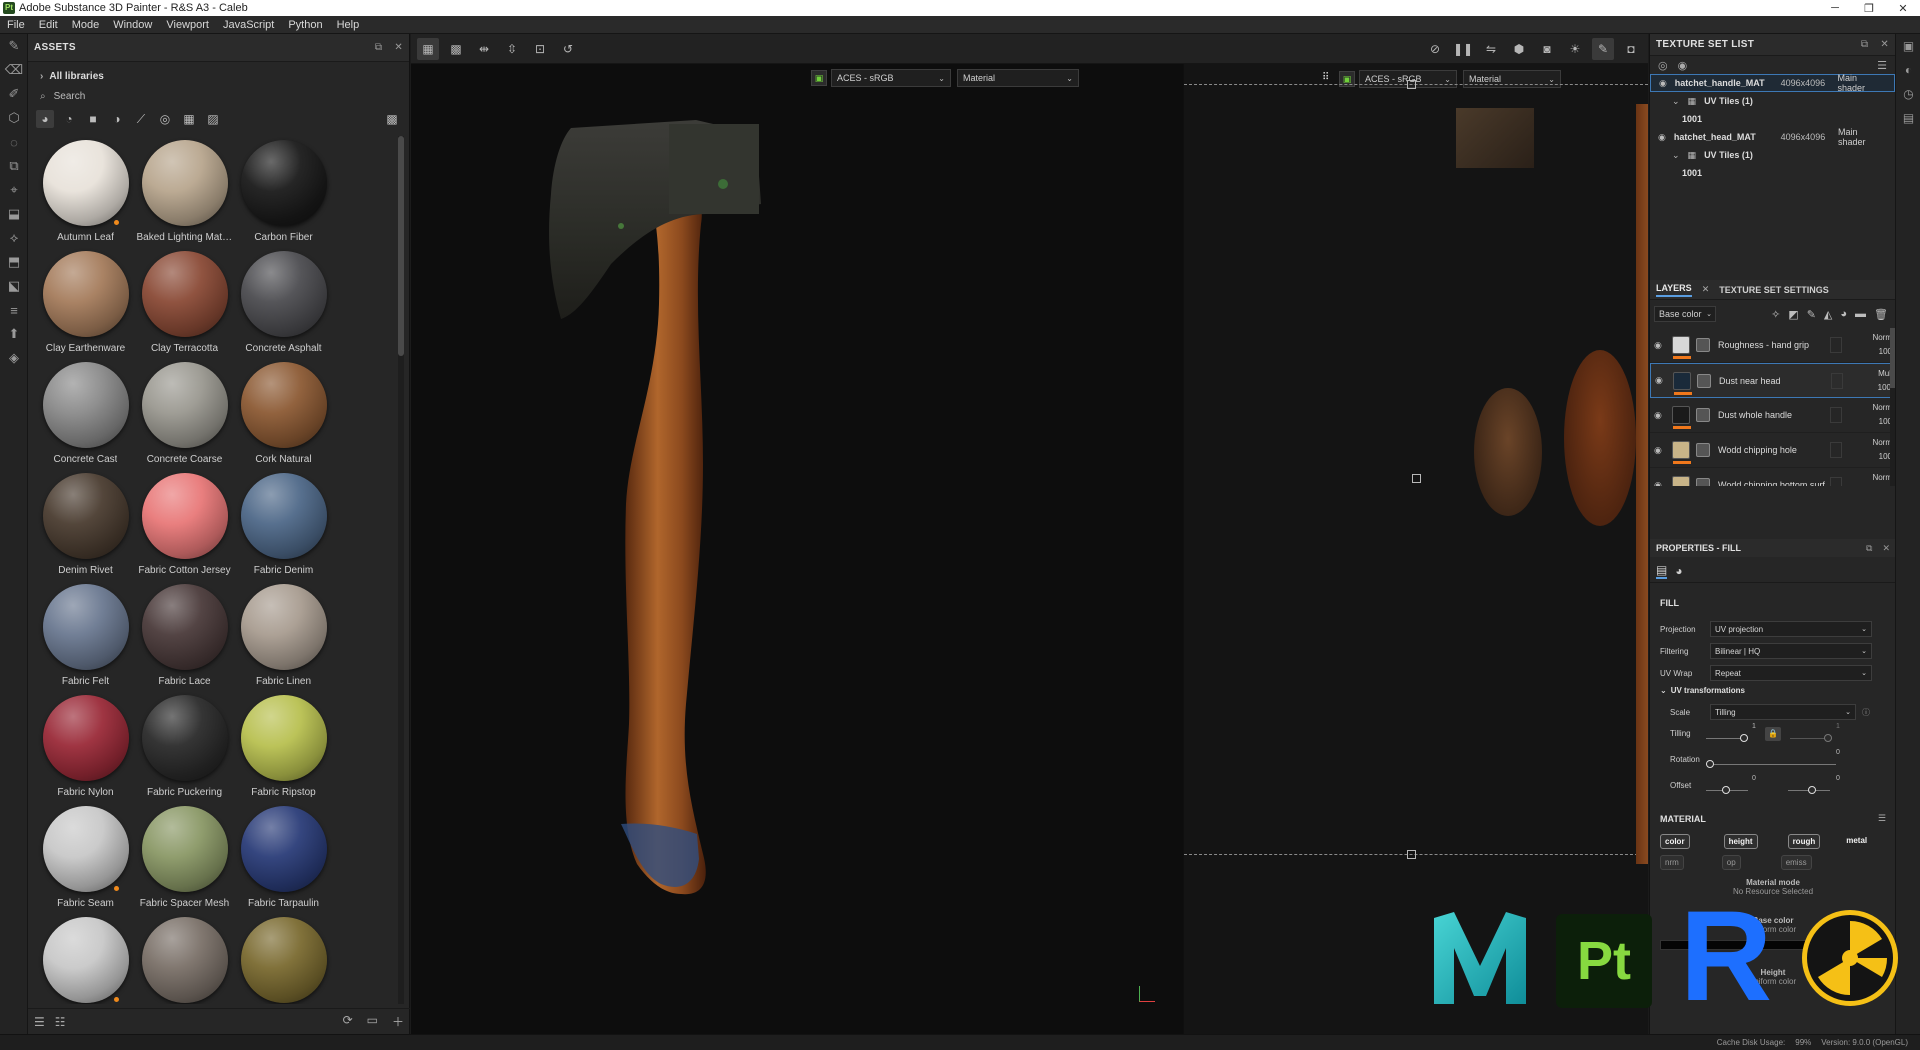 The width and height of the screenshot is (1920, 1050). What do you see at coordinates (1706, 289) in the screenshot?
I see `close-tab-icon: ✕` at bounding box center [1706, 289].